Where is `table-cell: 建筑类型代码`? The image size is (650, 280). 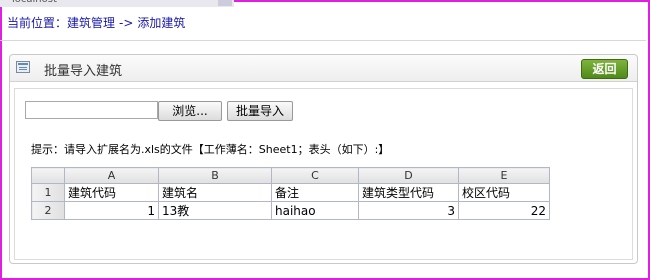
table-cell: 建筑类型代码 is located at coordinates (408, 192).